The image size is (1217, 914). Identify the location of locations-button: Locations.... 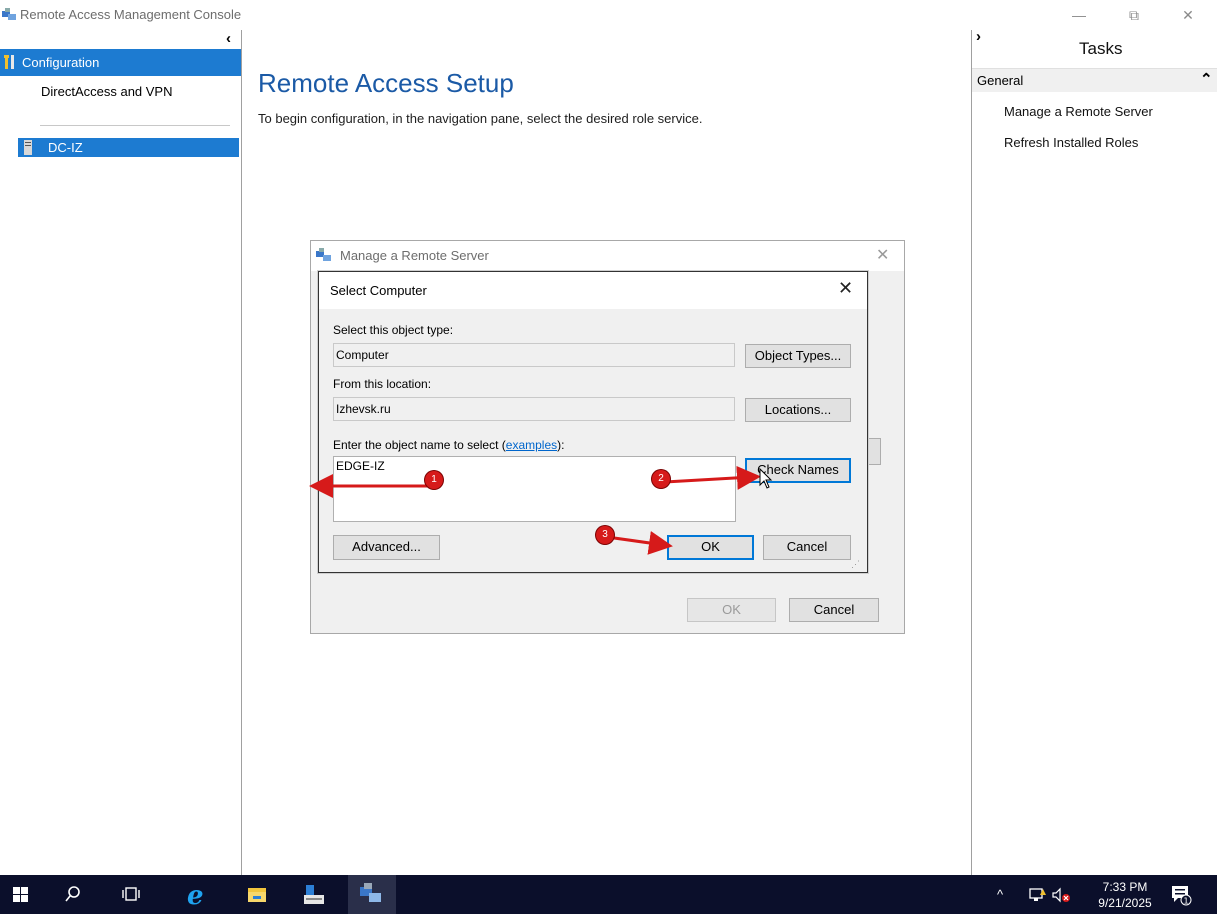
(798, 410).